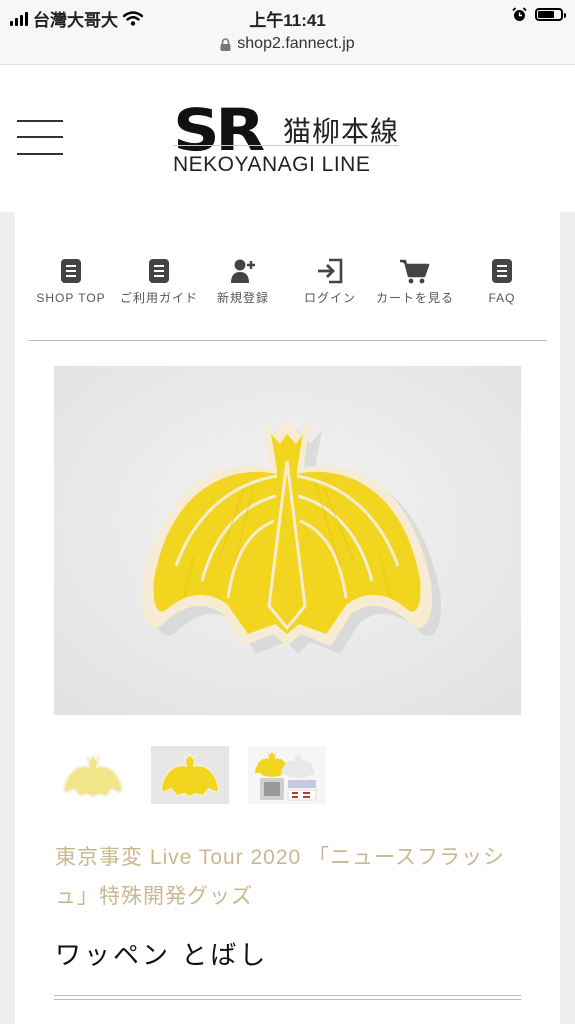  I want to click on battery-icon, so click(550, 14).